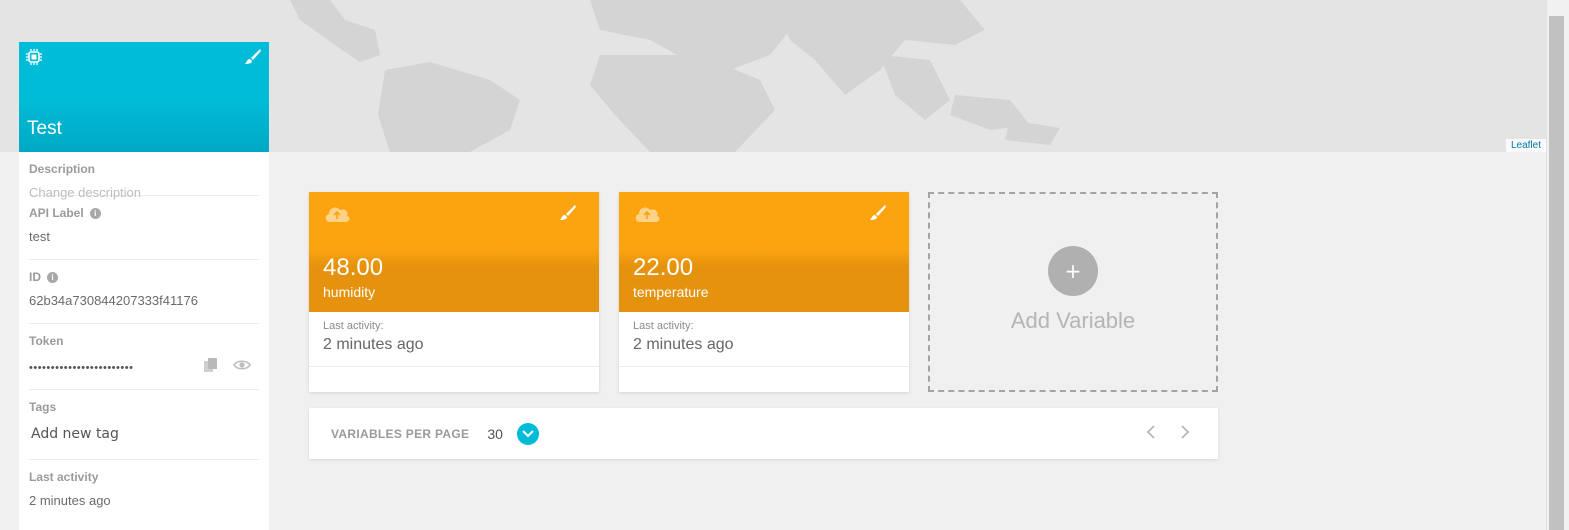 Image resolution: width=1569 pixels, height=530 pixels. What do you see at coordinates (44, 129) in the screenshot?
I see `device-name: Test` at bounding box center [44, 129].